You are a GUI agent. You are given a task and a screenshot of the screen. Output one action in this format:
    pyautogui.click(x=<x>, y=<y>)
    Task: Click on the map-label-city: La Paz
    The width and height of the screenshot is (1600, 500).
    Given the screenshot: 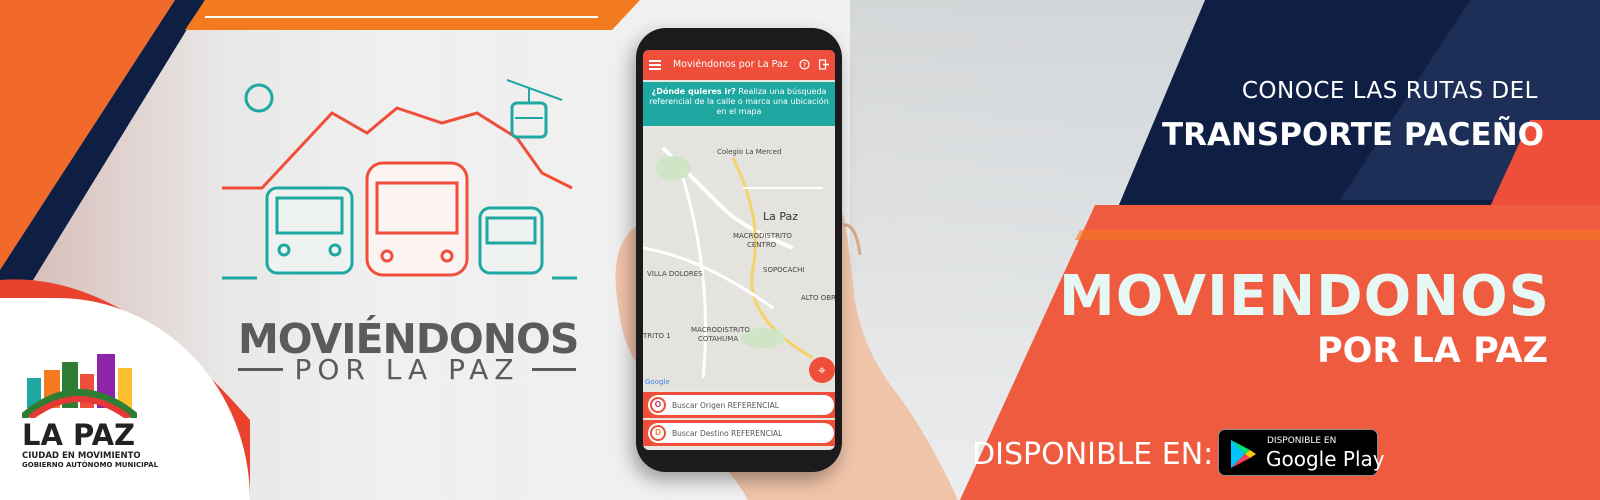 What is the action you would take?
    pyautogui.click(x=781, y=216)
    